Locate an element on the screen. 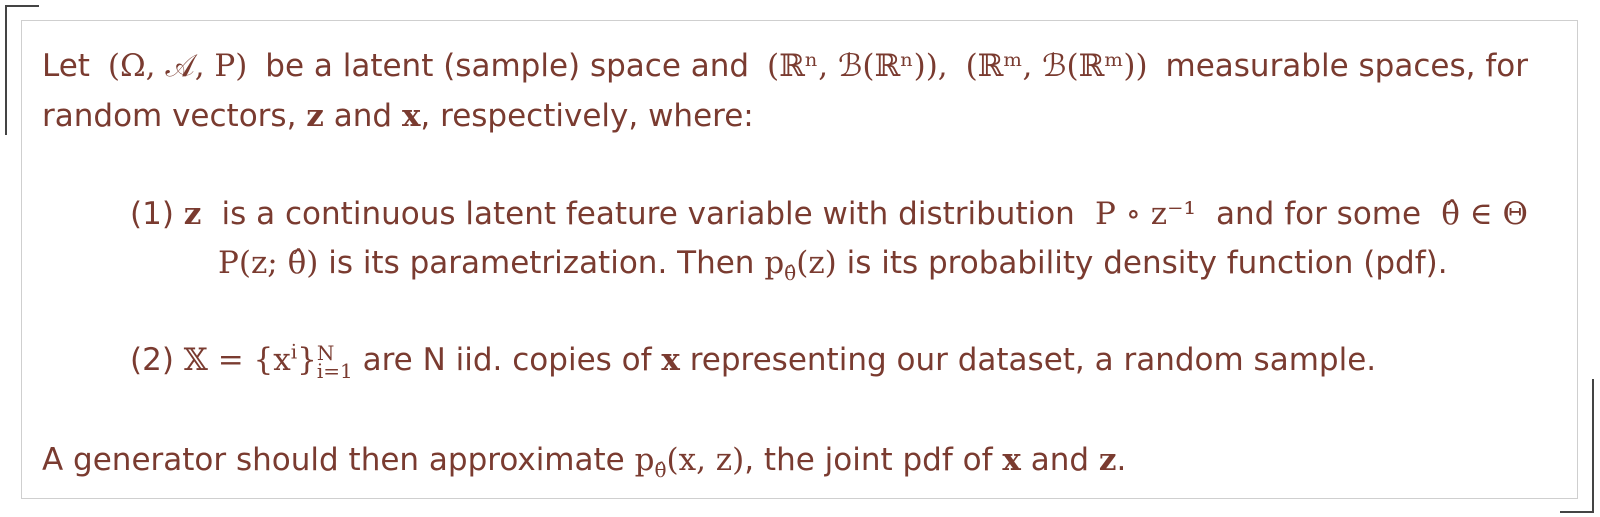 The image size is (1600, 517). intro-text-measurable: measurable spaces, for is located at coordinates (1346, 66).